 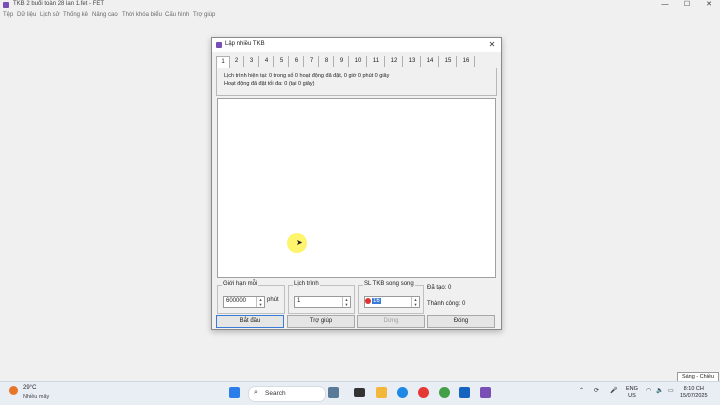 I want to click on tab-8: 8, so click(x=327, y=61).